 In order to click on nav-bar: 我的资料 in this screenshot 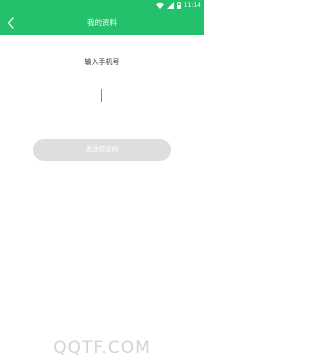, I will do `click(102, 23)`.